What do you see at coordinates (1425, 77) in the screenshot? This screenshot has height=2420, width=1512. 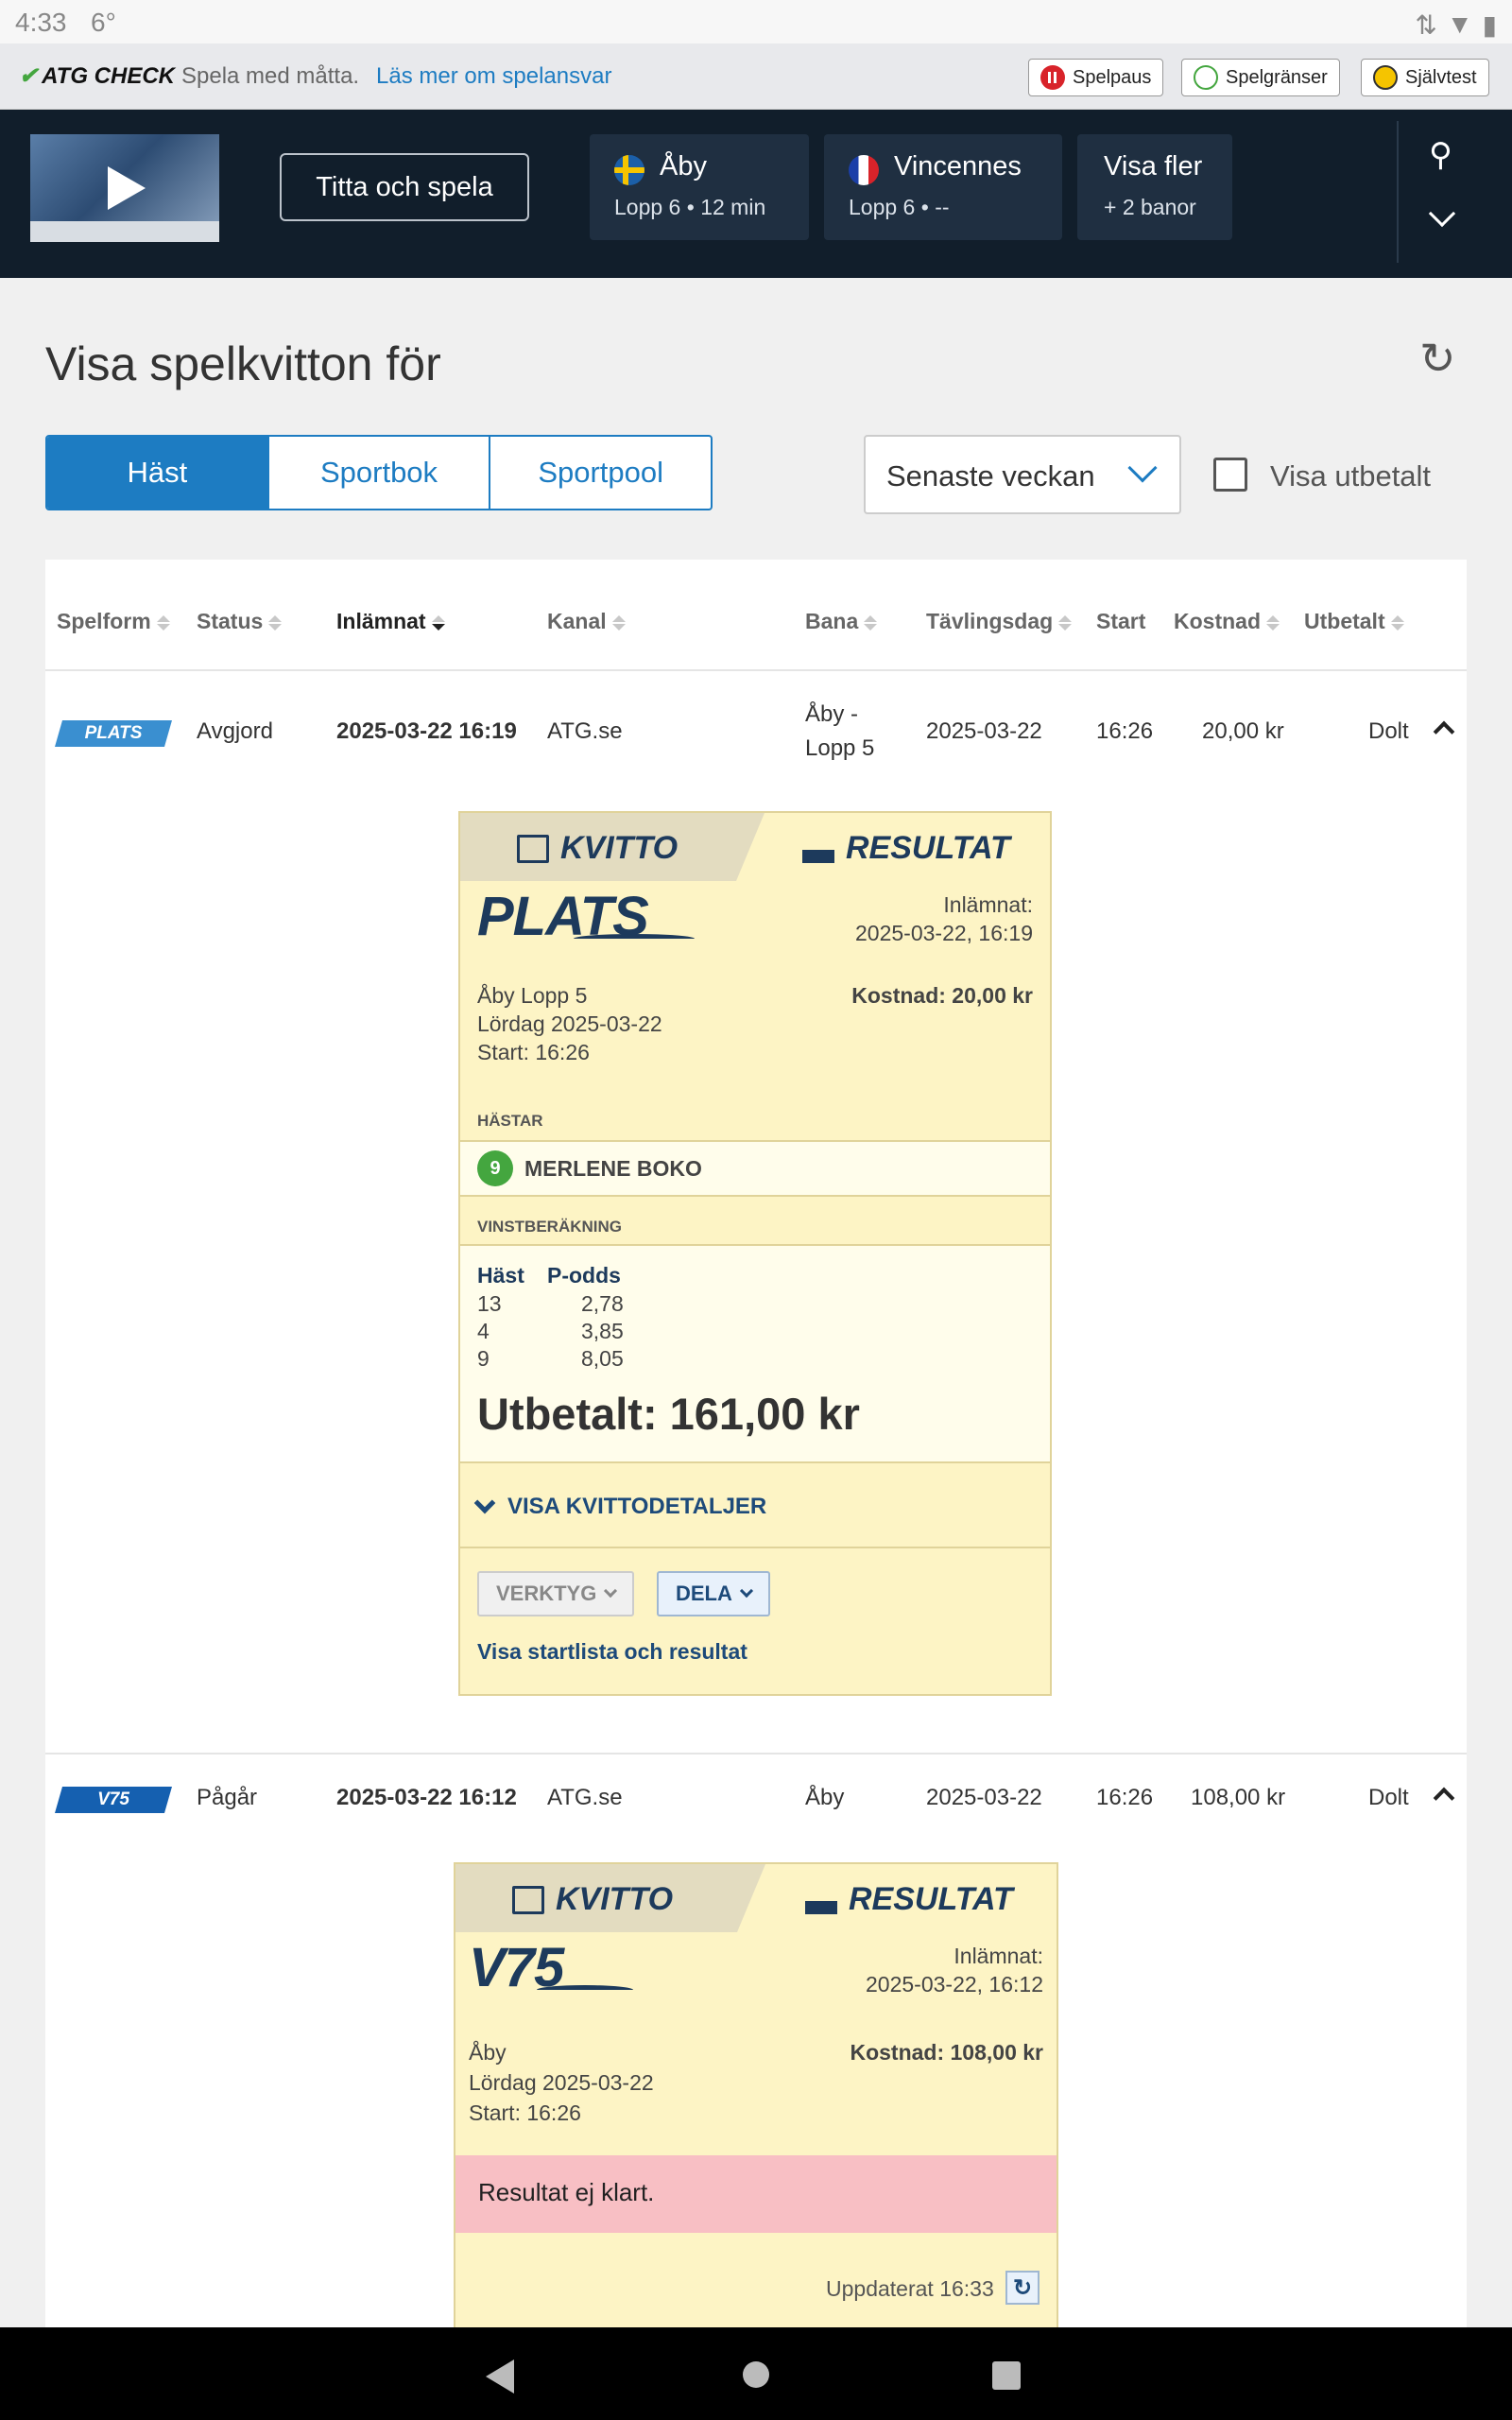 I see `sjalvtest-button: Självtest` at bounding box center [1425, 77].